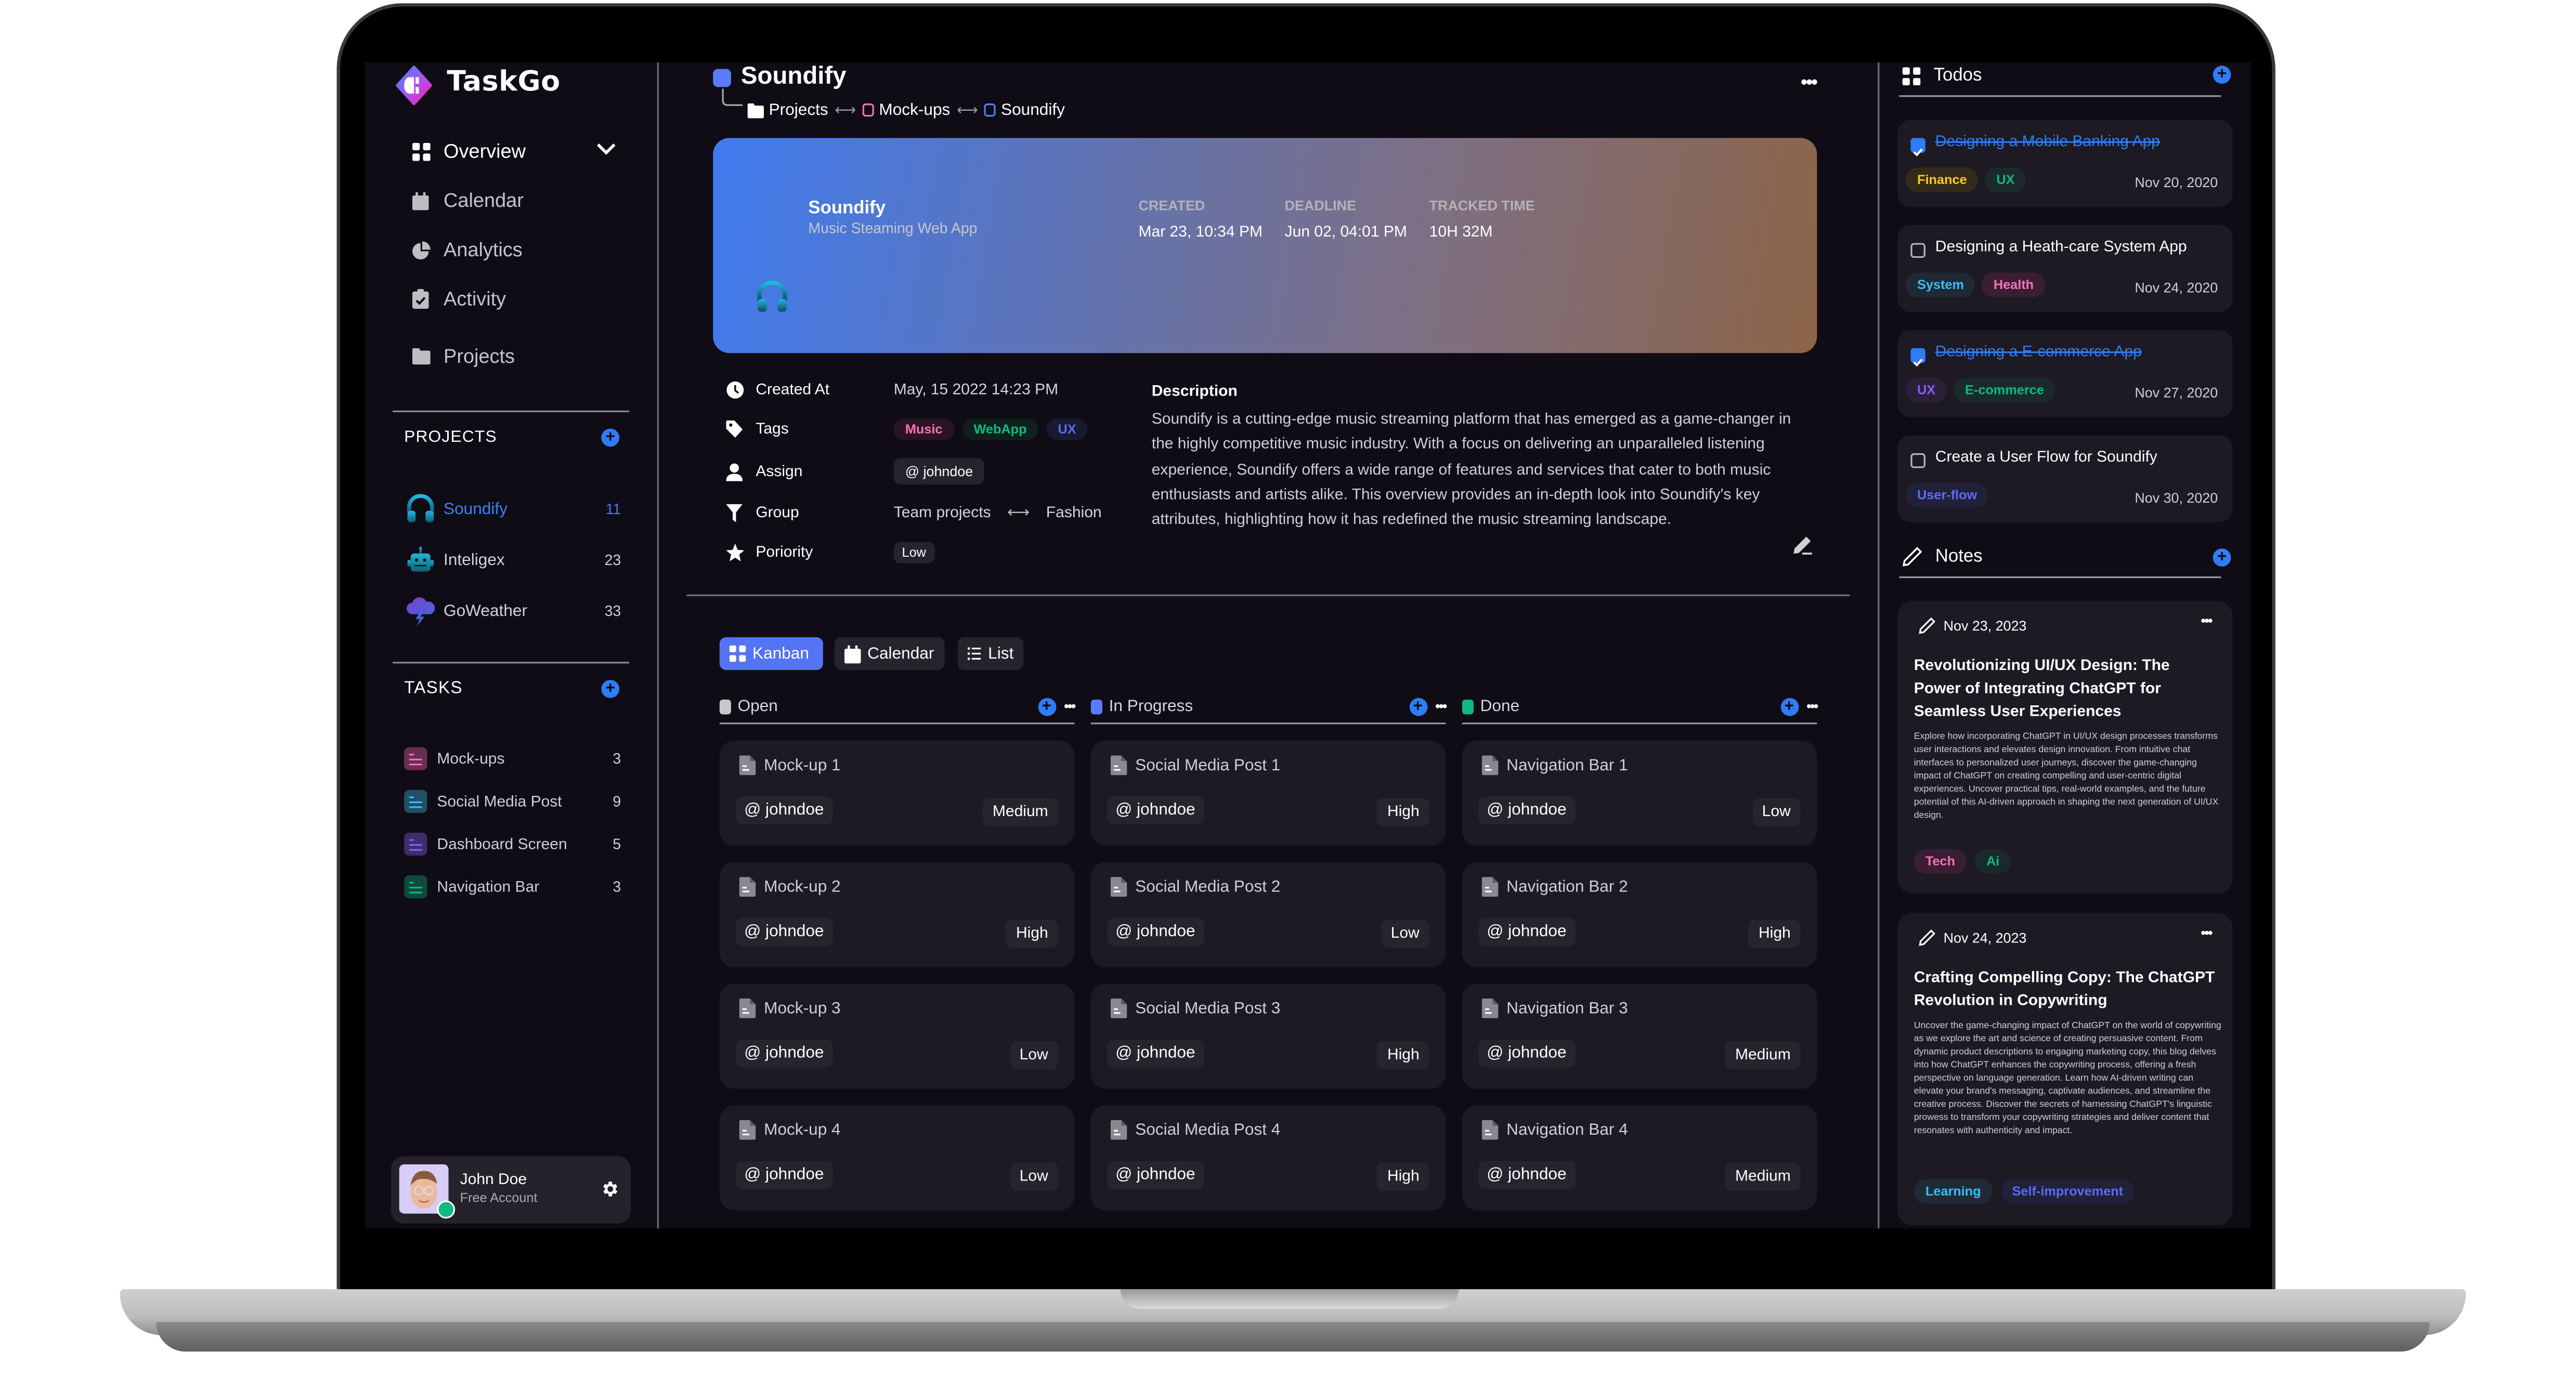  What do you see at coordinates (512, 758) in the screenshot?
I see `task-item: Mock-ups 3` at bounding box center [512, 758].